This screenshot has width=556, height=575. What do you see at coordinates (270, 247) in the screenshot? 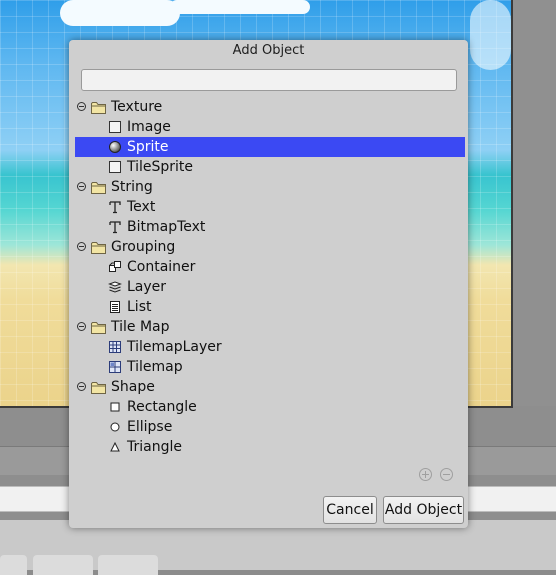
I see `tree-group-grouping: Grouping` at bounding box center [270, 247].